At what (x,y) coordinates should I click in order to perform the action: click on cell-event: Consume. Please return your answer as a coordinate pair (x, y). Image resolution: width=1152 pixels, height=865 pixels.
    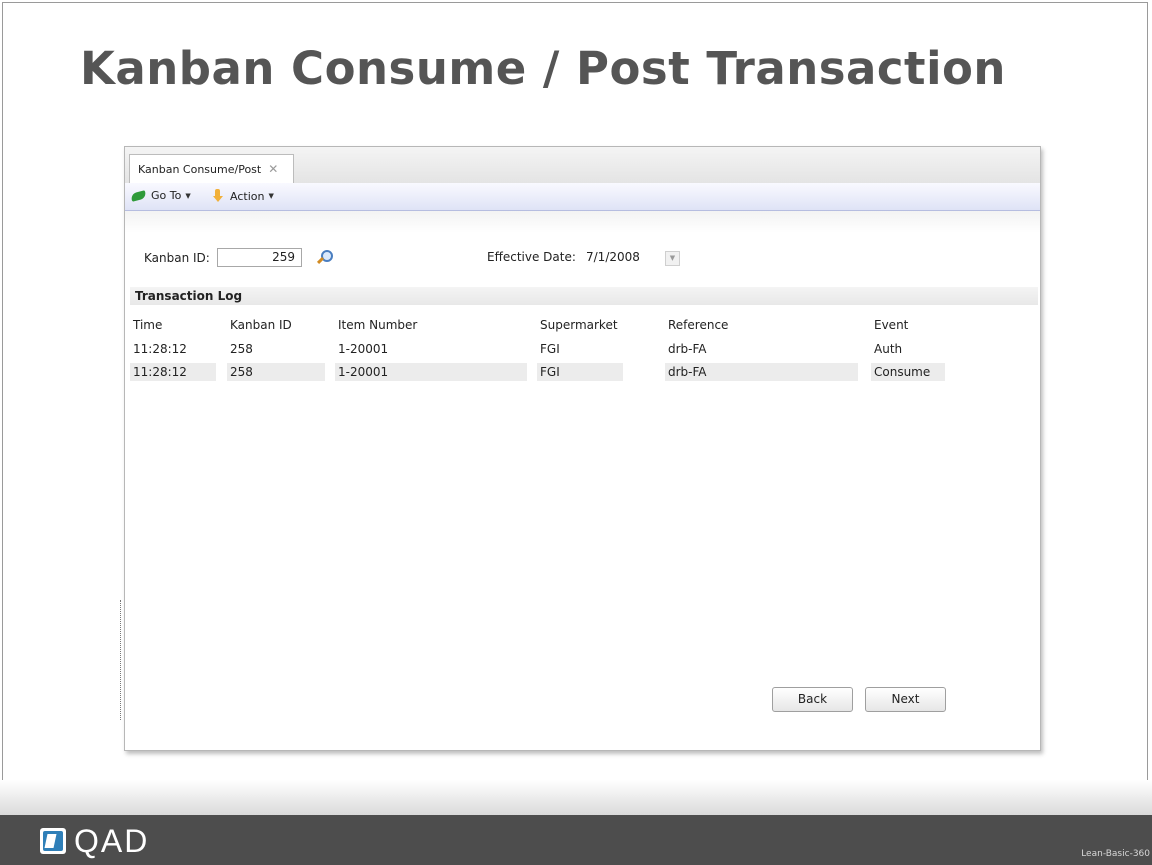
    Looking at the image, I should click on (908, 372).